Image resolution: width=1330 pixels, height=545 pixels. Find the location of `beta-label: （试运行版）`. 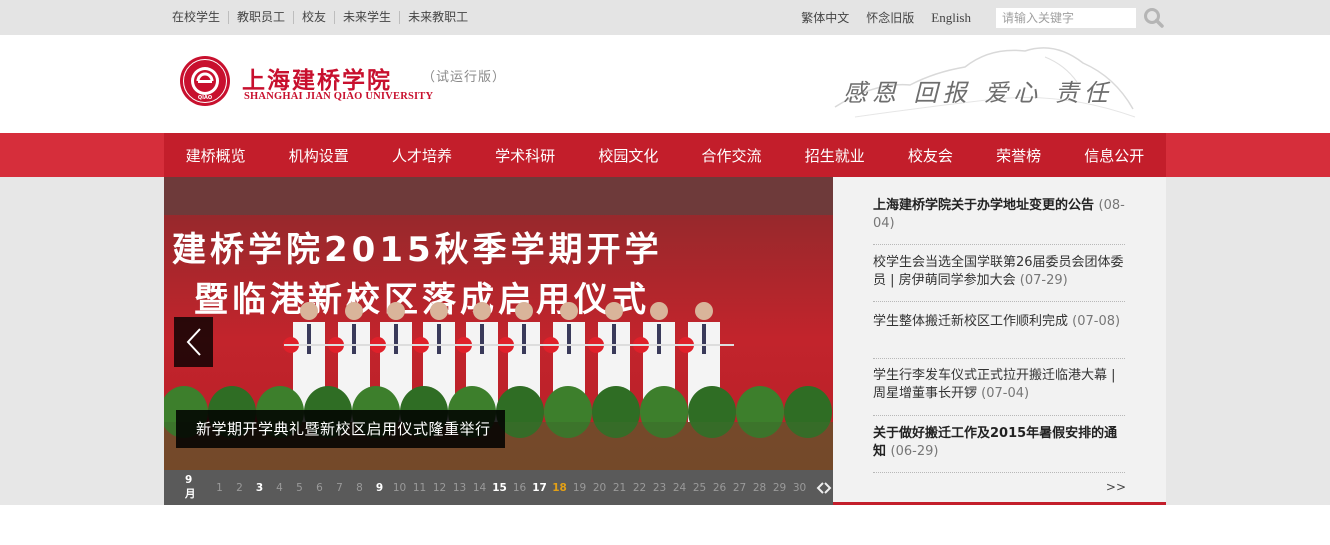

beta-label: （试运行版） is located at coordinates (464, 77).